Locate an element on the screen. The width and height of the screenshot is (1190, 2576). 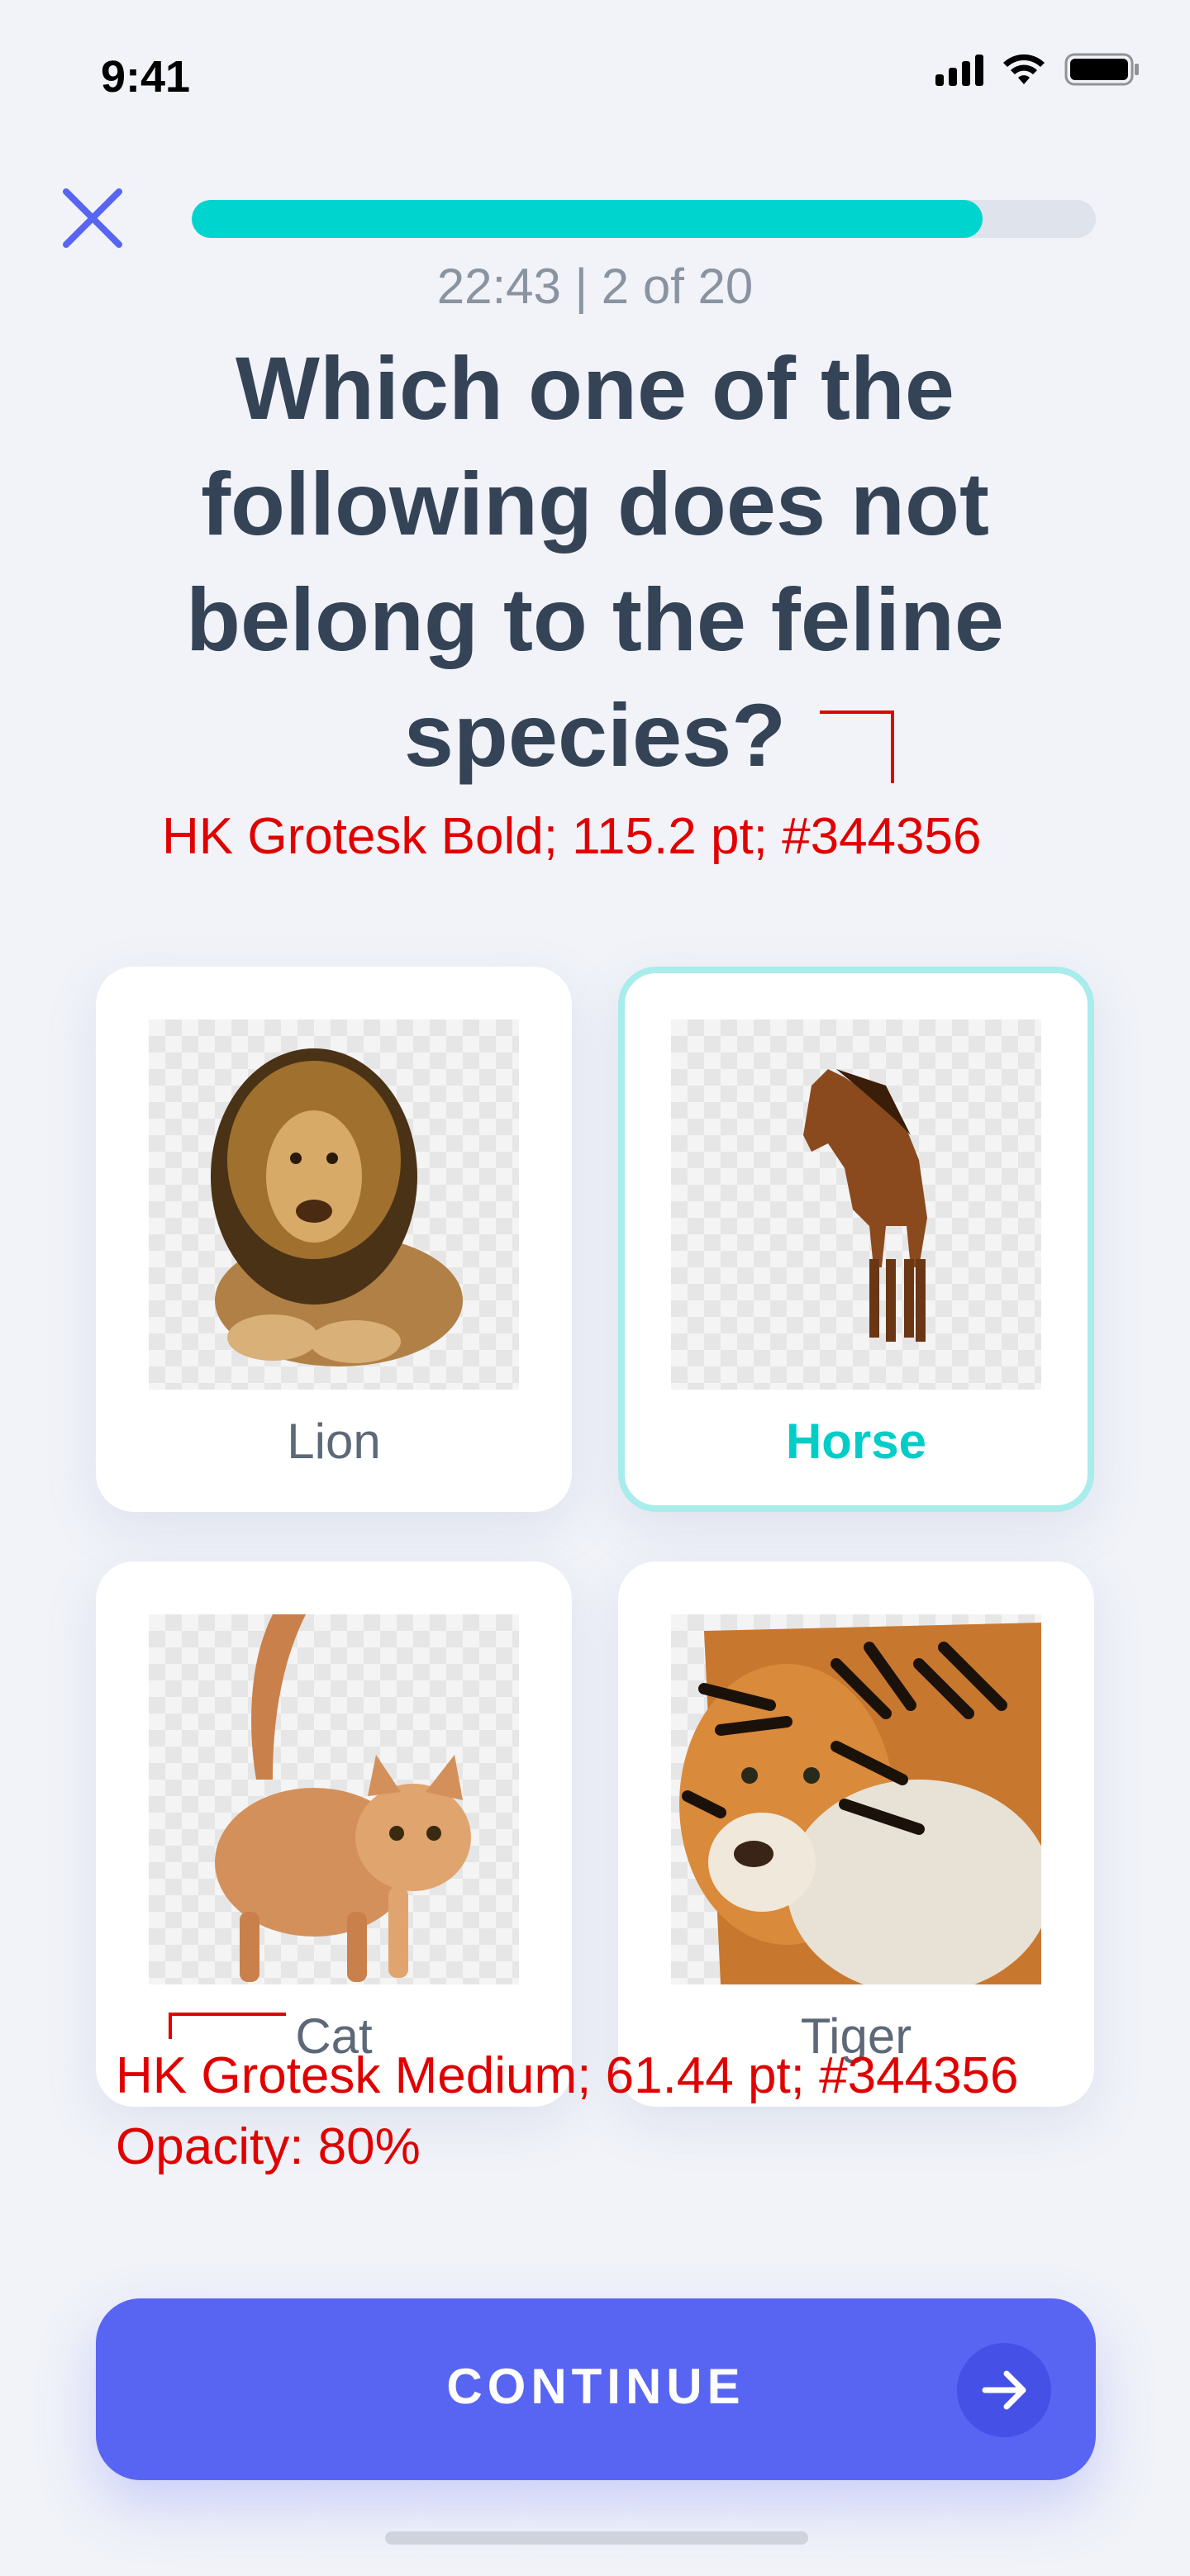
timer-counter: 22:43 | 2 of 20 is located at coordinates (595, 286).